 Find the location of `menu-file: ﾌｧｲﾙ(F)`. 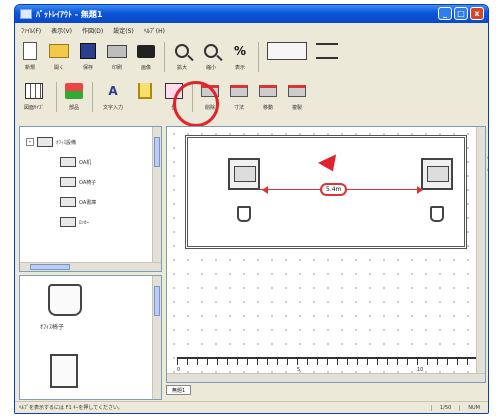

menu-file: ﾌｧｲﾙ(F) is located at coordinates (31, 31).